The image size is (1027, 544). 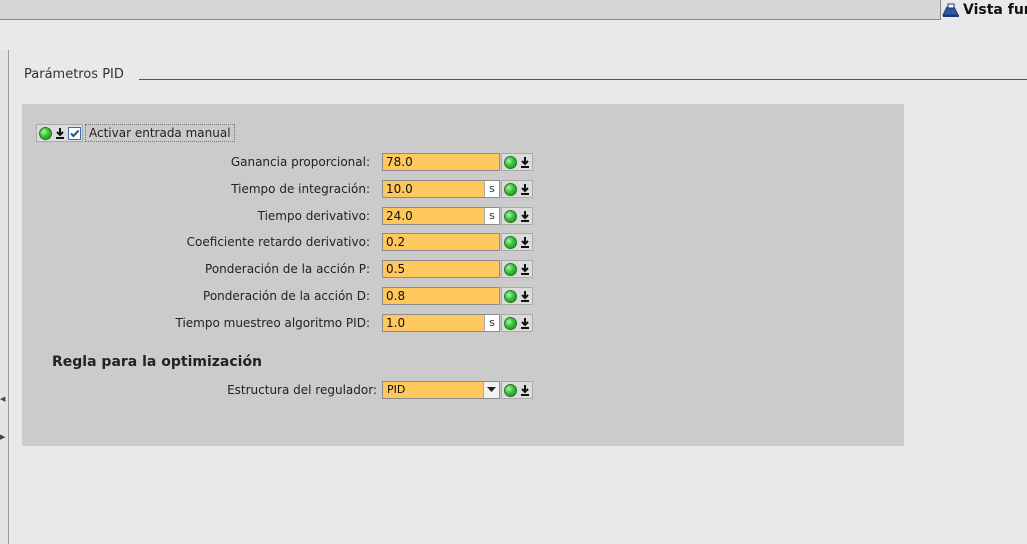 What do you see at coordinates (995, 9) in the screenshot?
I see `view-switch-label: Vista fur` at bounding box center [995, 9].